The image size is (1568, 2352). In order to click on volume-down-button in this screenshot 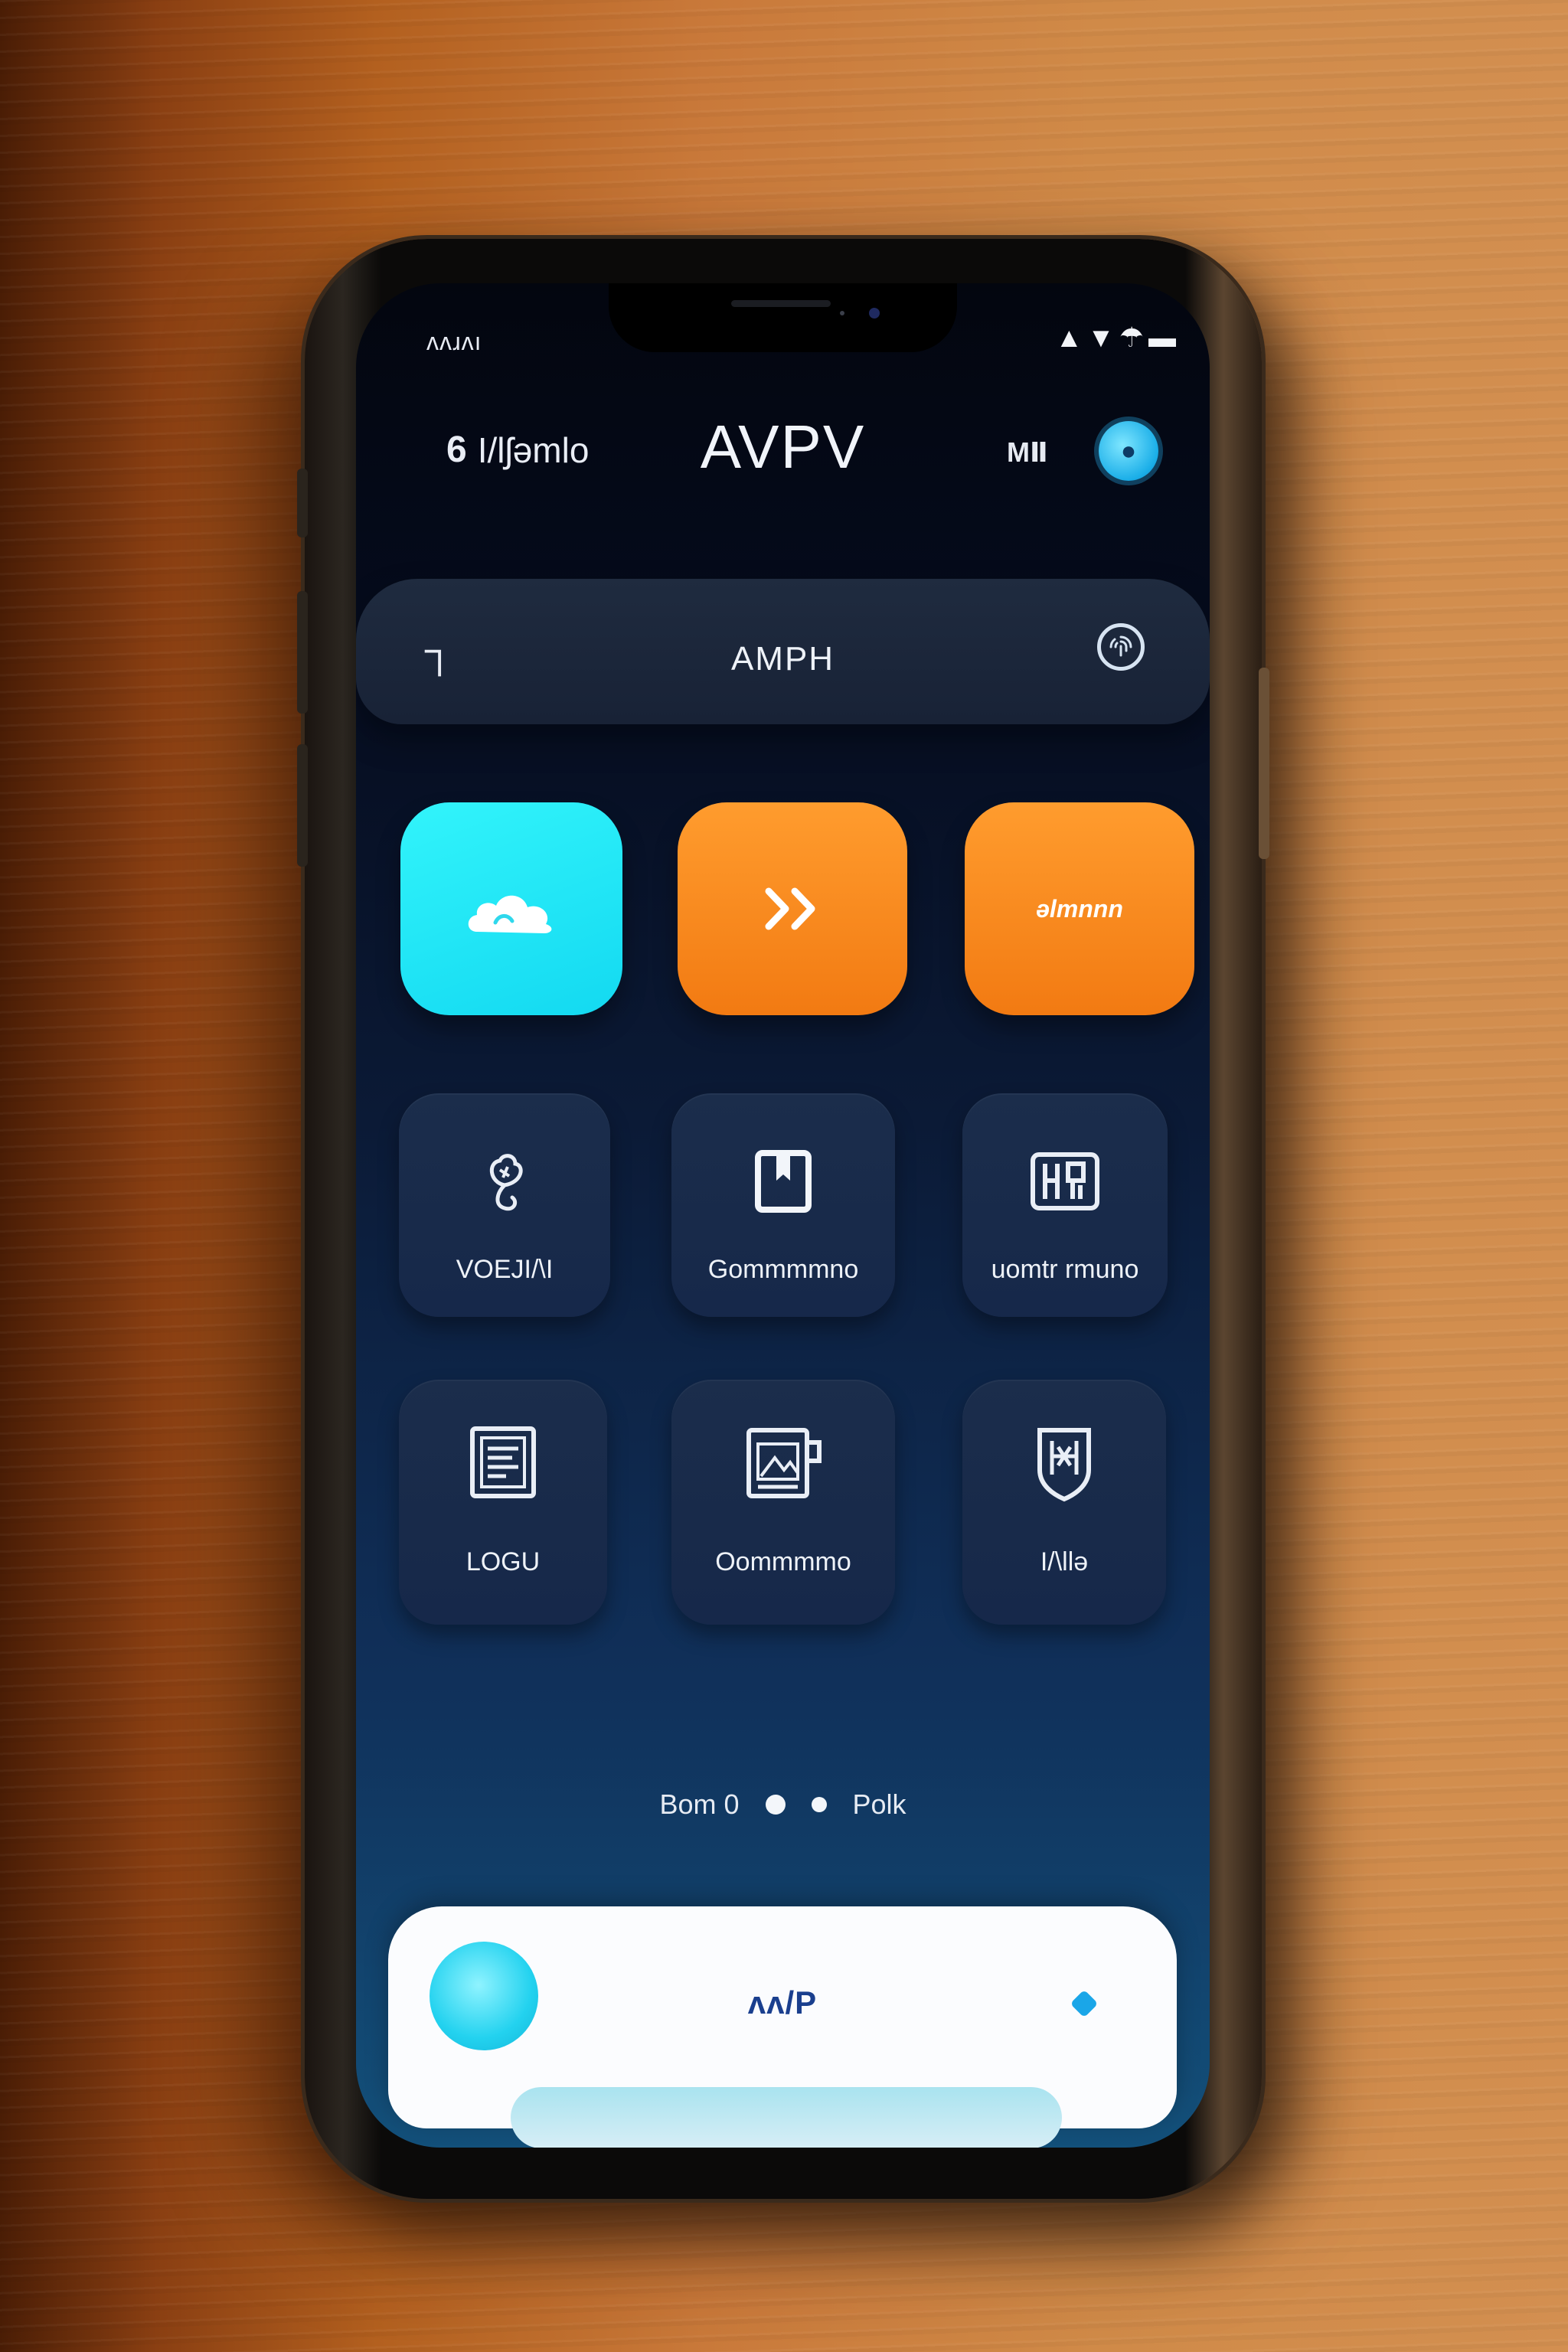, I will do `click(302, 805)`.